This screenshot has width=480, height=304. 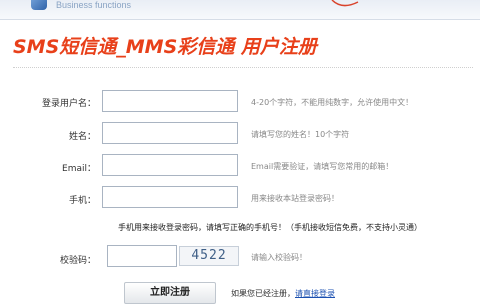 I want to click on register-button: 立即注册, so click(x=170, y=293).